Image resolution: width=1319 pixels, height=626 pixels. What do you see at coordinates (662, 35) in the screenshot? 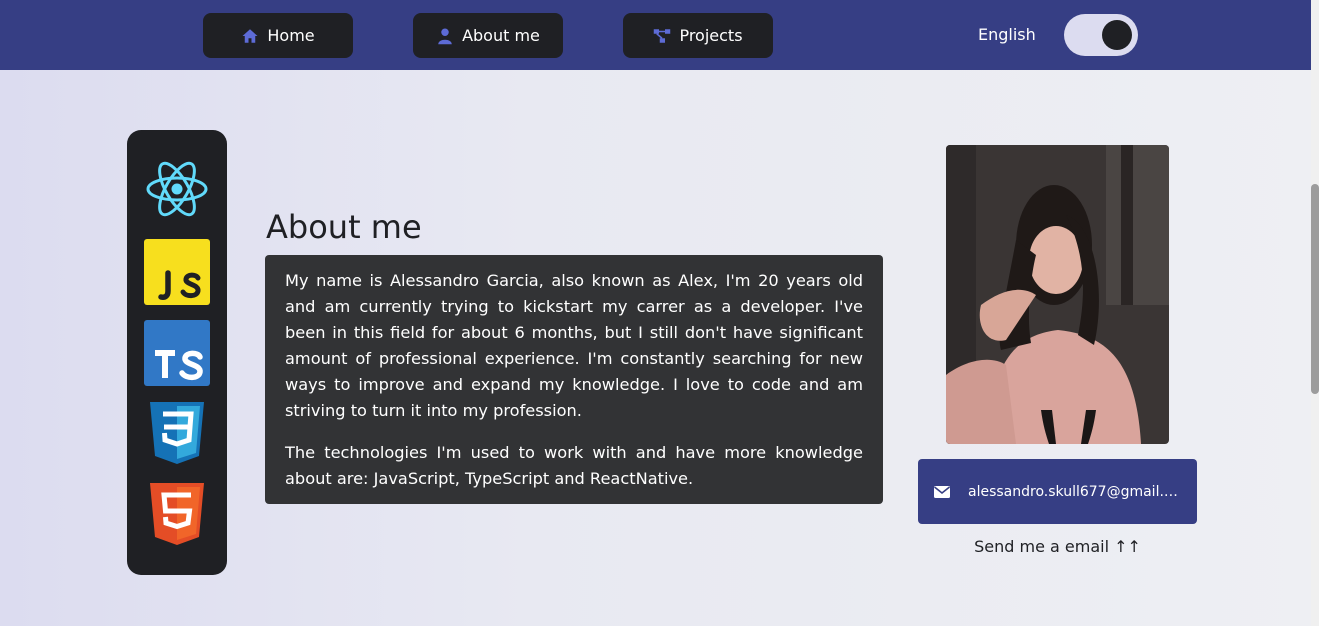
I see `projects-icon` at bounding box center [662, 35].